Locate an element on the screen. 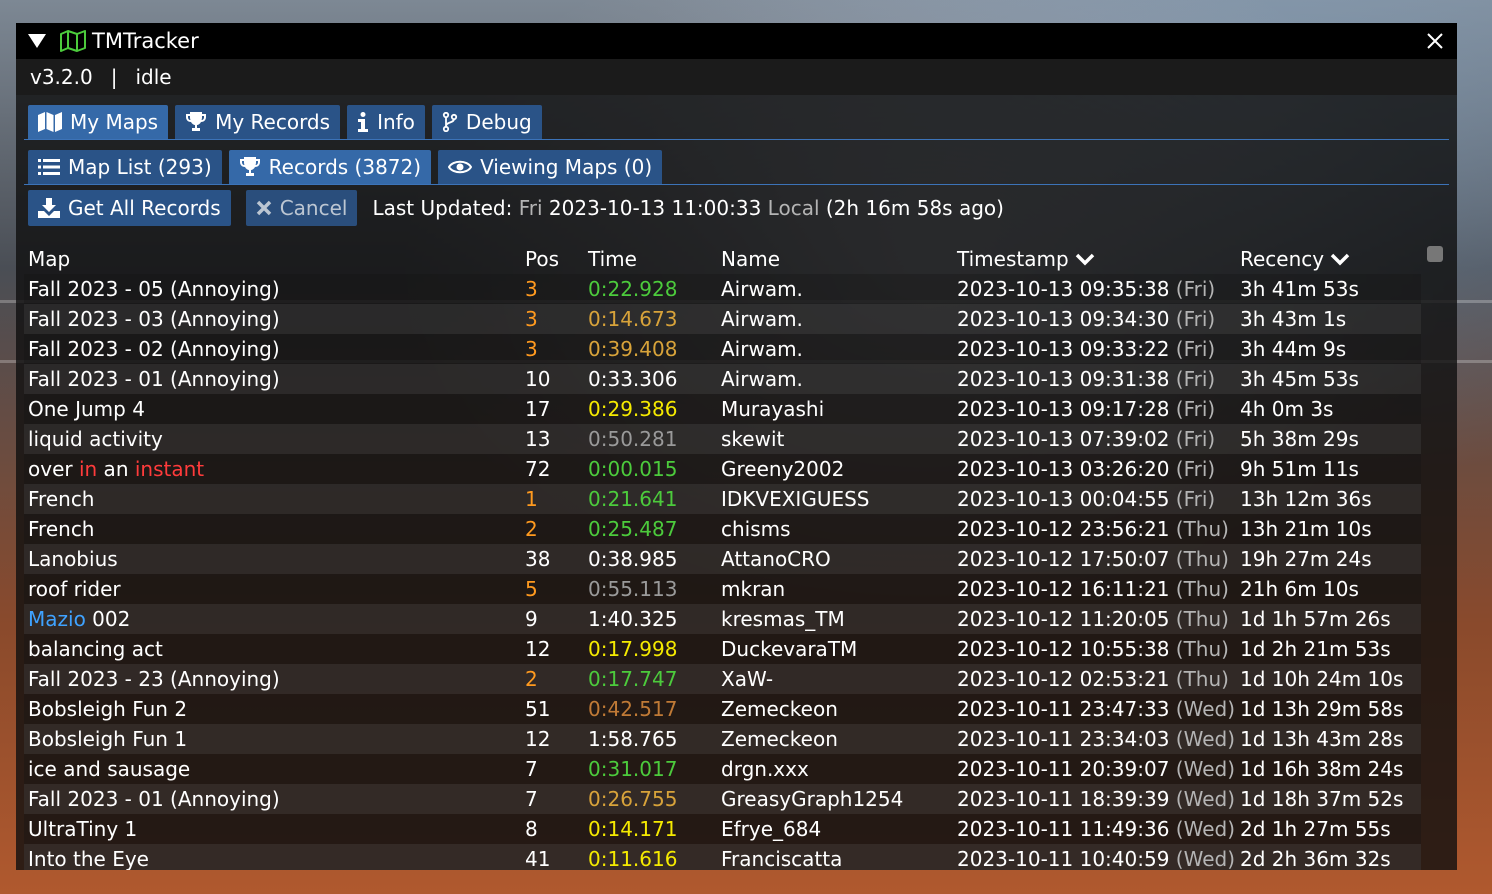  map-name-segment: Bobsleigh Fun 2 is located at coordinates (108, 709).